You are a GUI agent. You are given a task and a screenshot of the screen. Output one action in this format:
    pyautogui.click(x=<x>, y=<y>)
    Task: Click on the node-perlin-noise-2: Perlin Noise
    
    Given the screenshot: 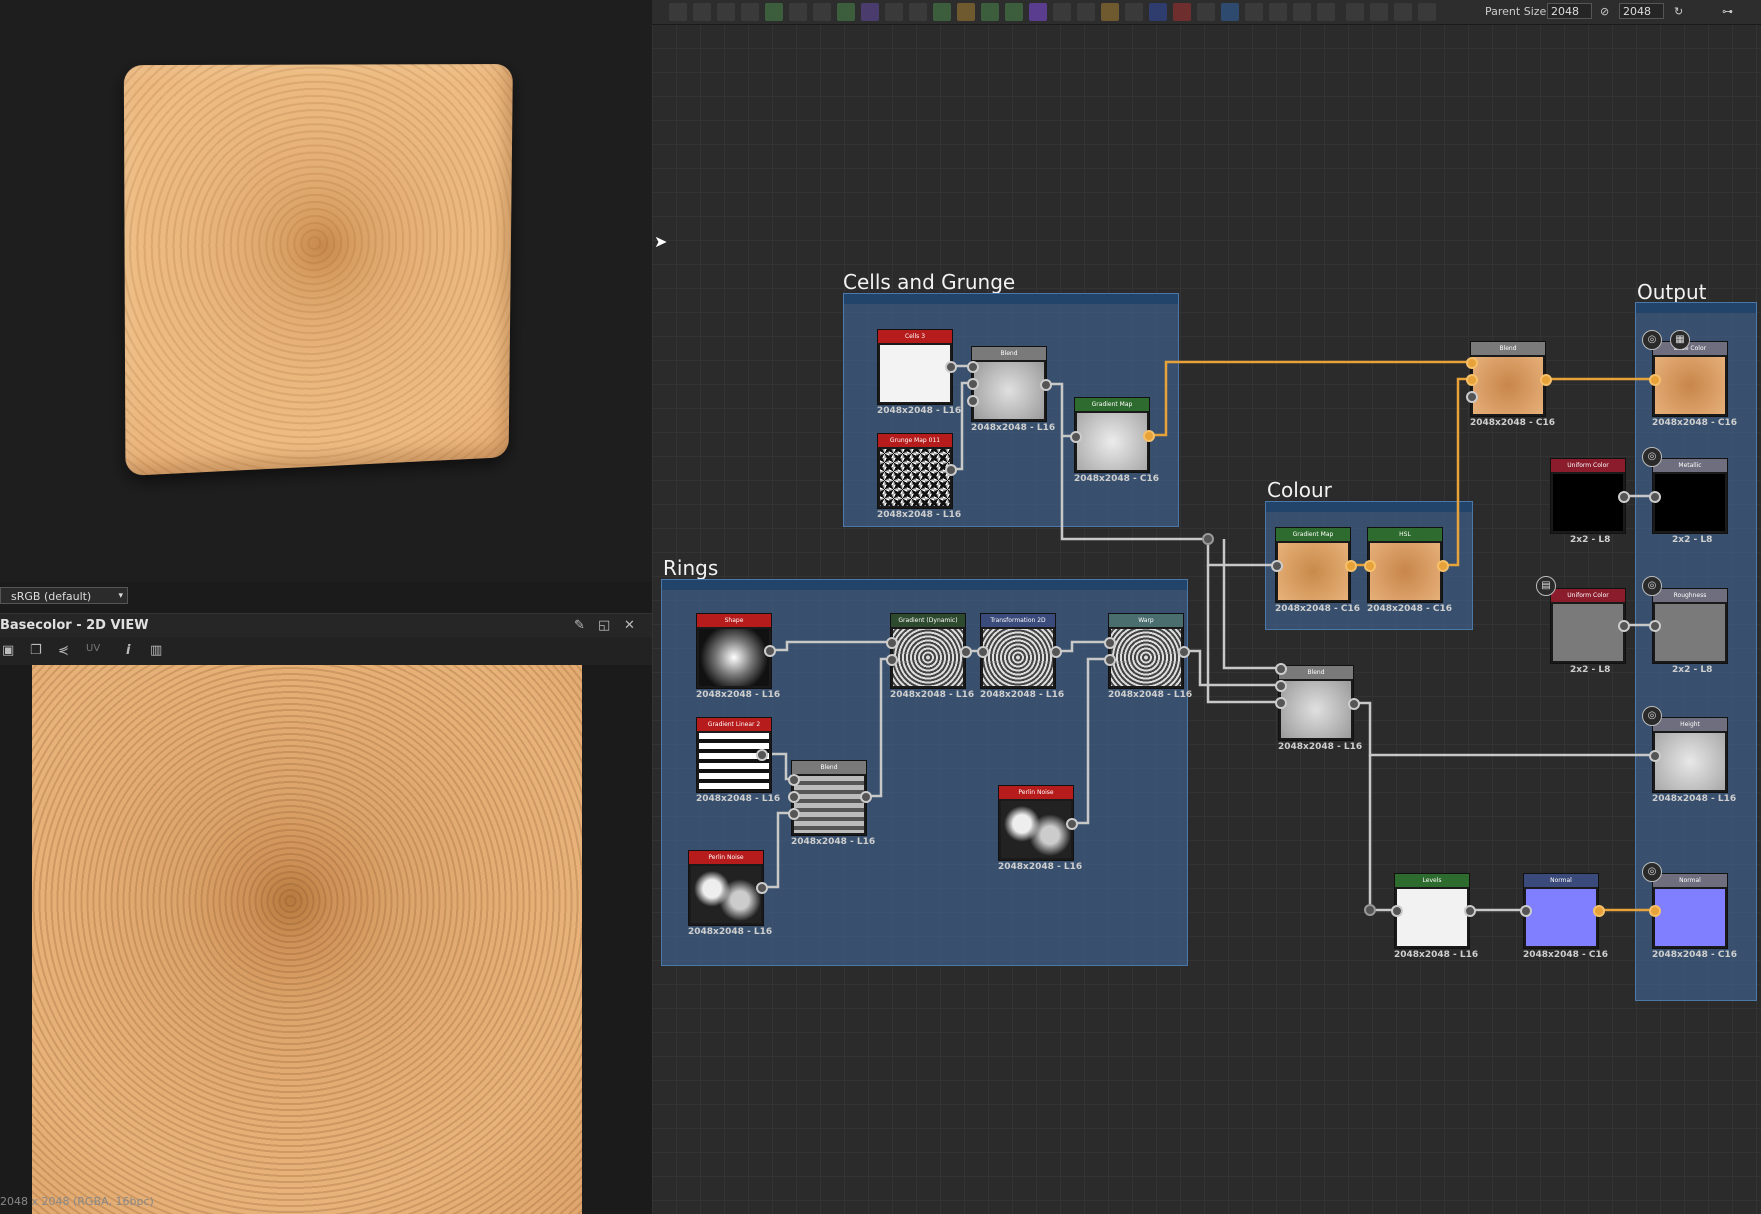 What is the action you would take?
    pyautogui.click(x=1036, y=823)
    